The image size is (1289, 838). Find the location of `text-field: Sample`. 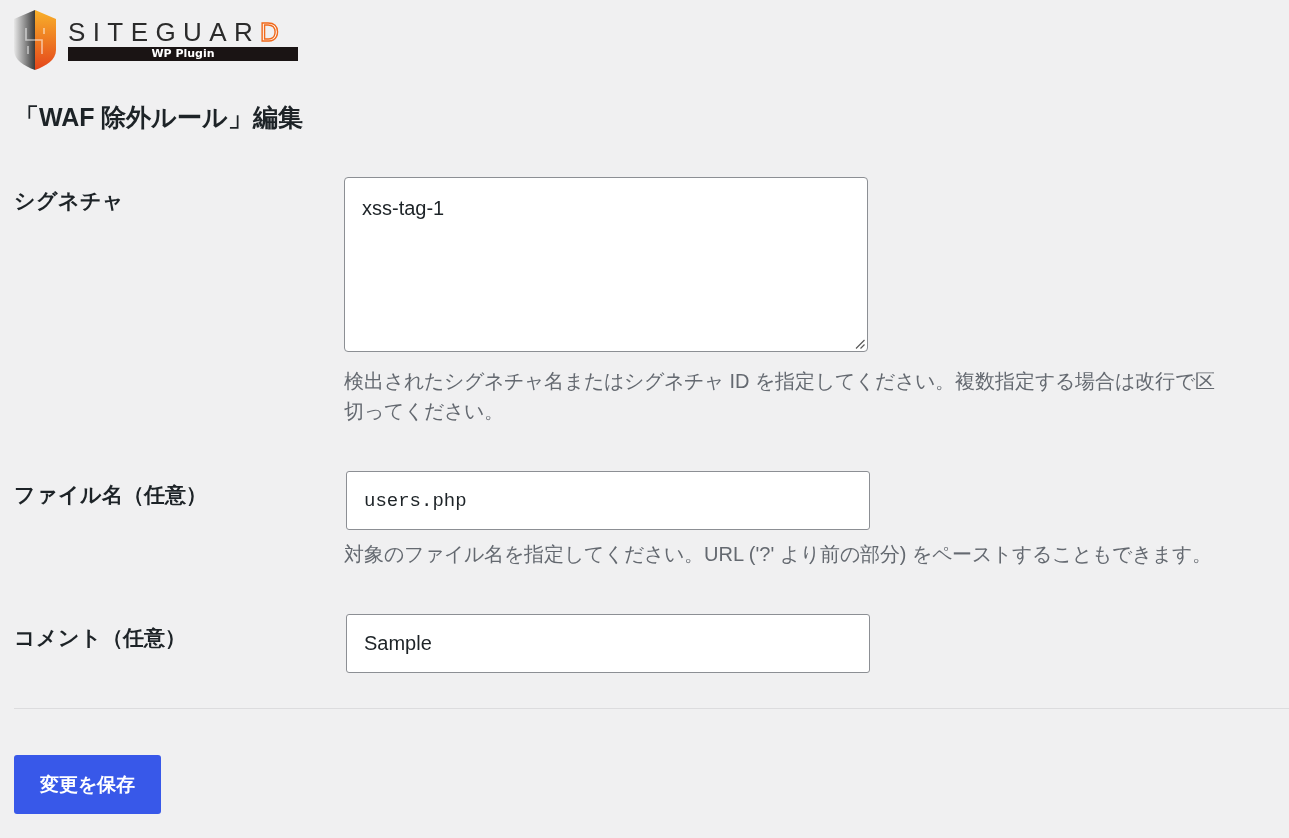

text-field: Sample is located at coordinates (608, 643).